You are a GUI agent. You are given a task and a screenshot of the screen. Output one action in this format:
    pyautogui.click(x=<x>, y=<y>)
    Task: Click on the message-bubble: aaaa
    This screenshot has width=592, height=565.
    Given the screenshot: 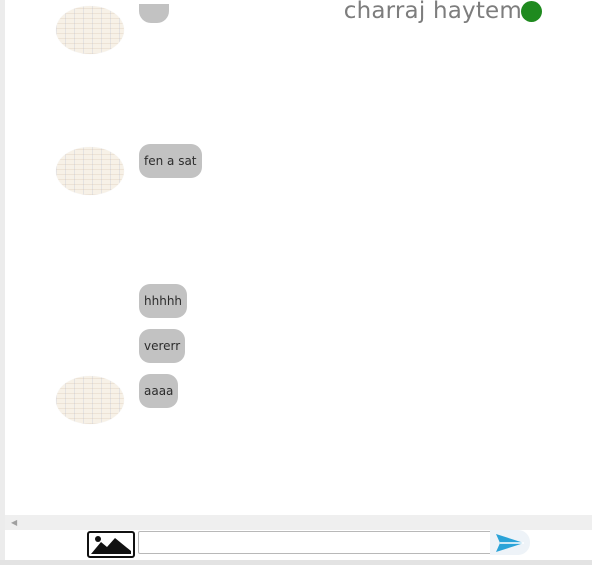 What is the action you would take?
    pyautogui.click(x=159, y=391)
    